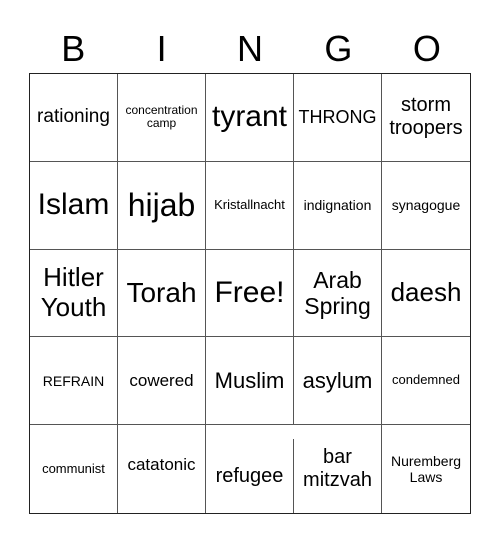  What do you see at coordinates (426, 294) in the screenshot?
I see `bingo-cell: daesh` at bounding box center [426, 294].